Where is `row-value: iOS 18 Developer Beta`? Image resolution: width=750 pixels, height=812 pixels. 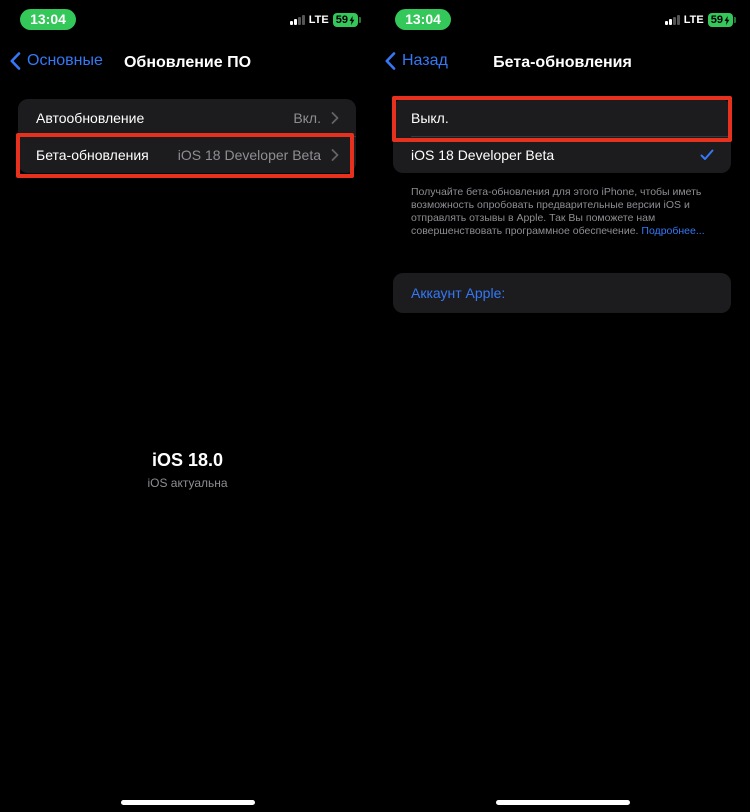 row-value: iOS 18 Developer Beta is located at coordinates (249, 154).